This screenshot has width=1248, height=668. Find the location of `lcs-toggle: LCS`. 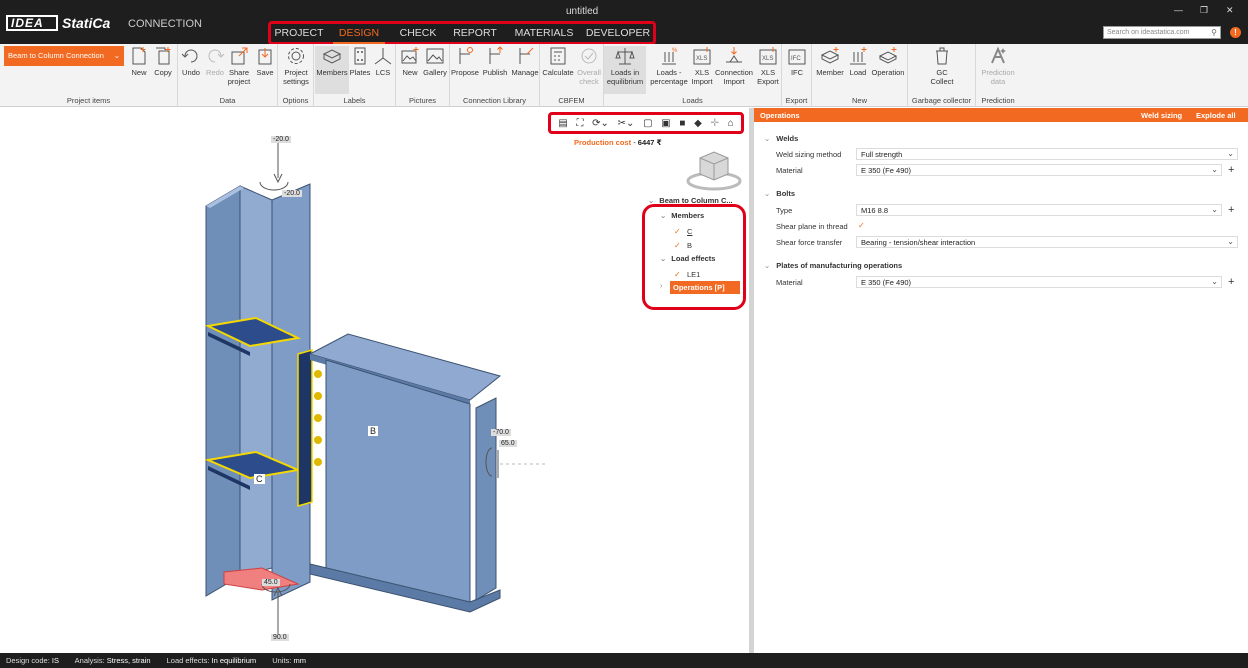

lcs-toggle: LCS is located at coordinates (383, 61).